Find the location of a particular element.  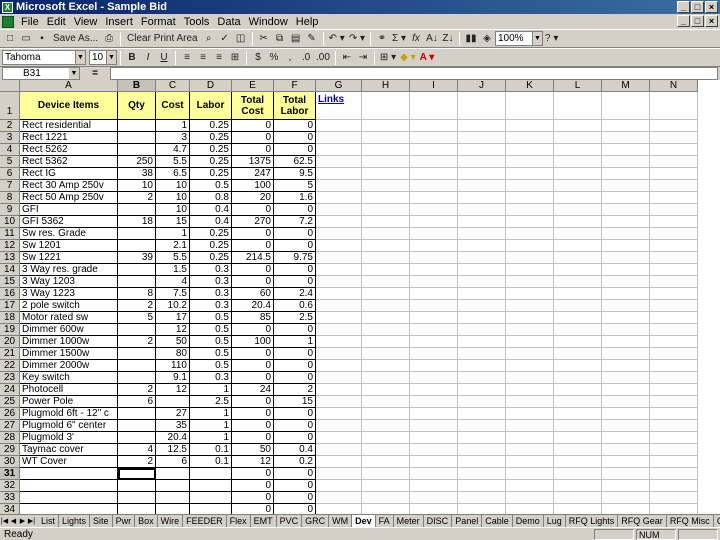

cell-f10: 7.2 is located at coordinates (295, 222).